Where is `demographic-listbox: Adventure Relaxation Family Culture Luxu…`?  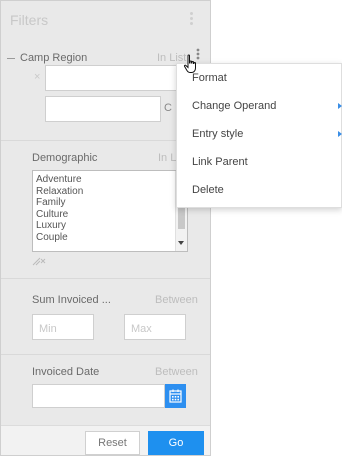
demographic-listbox: Adventure Relaxation Family Culture Luxu… is located at coordinates (110, 211).